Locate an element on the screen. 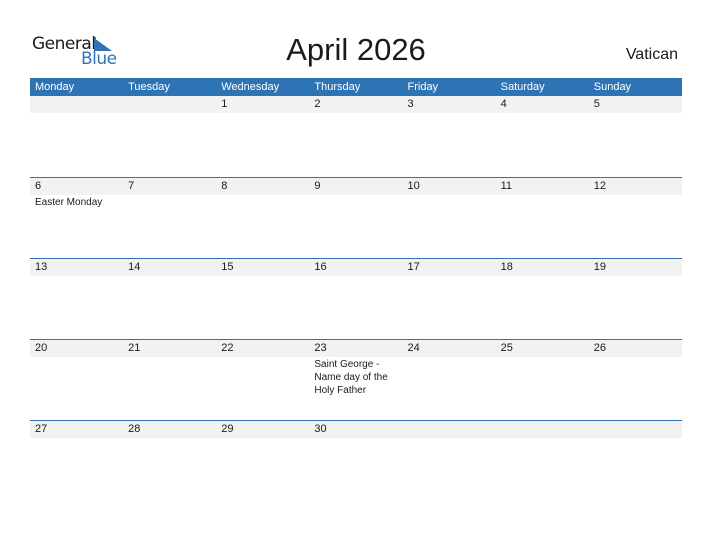 This screenshot has width=712, height=550. day-number: 29 is located at coordinates (227, 429).